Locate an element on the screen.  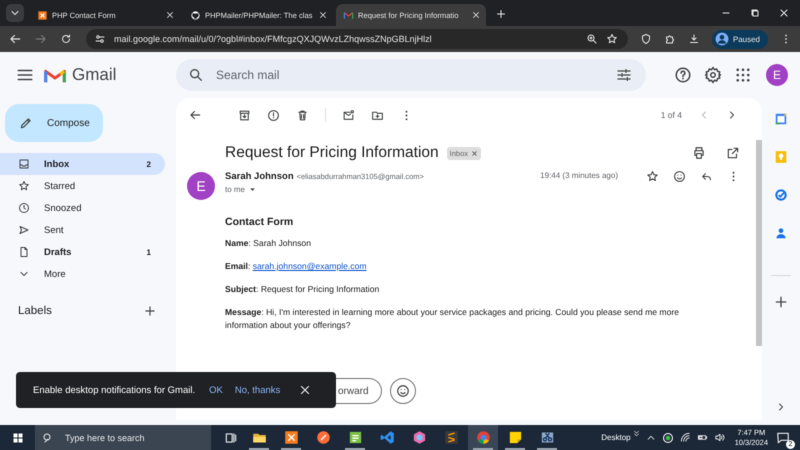
account-avatar: E is located at coordinates (777, 75).